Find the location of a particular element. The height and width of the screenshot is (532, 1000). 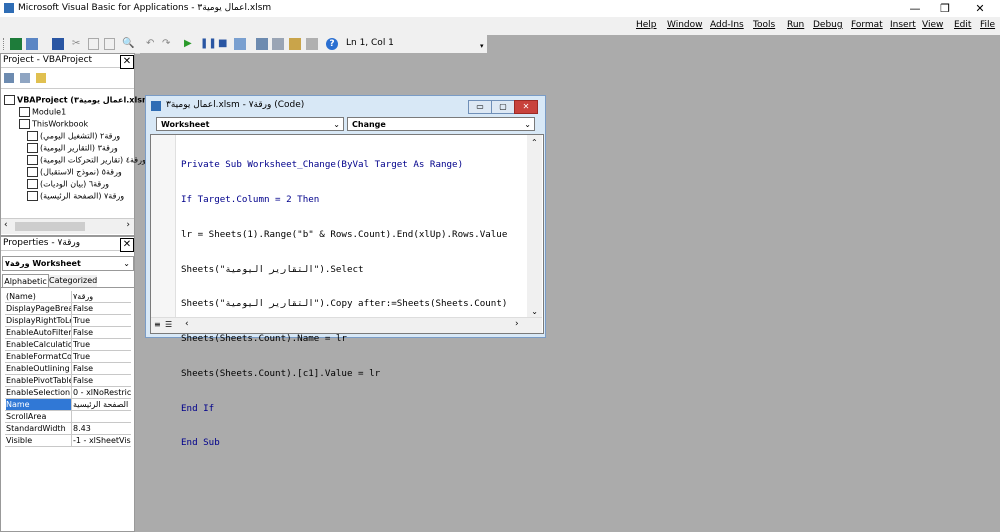

property-row: Visible-1 - xlSheetVisible is located at coordinates (68, 441).